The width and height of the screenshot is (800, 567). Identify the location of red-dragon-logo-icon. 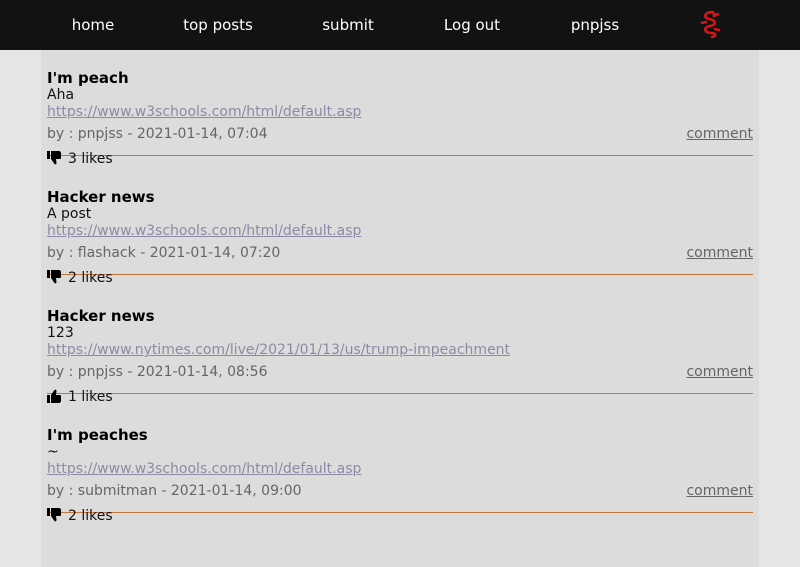
(710, 24).